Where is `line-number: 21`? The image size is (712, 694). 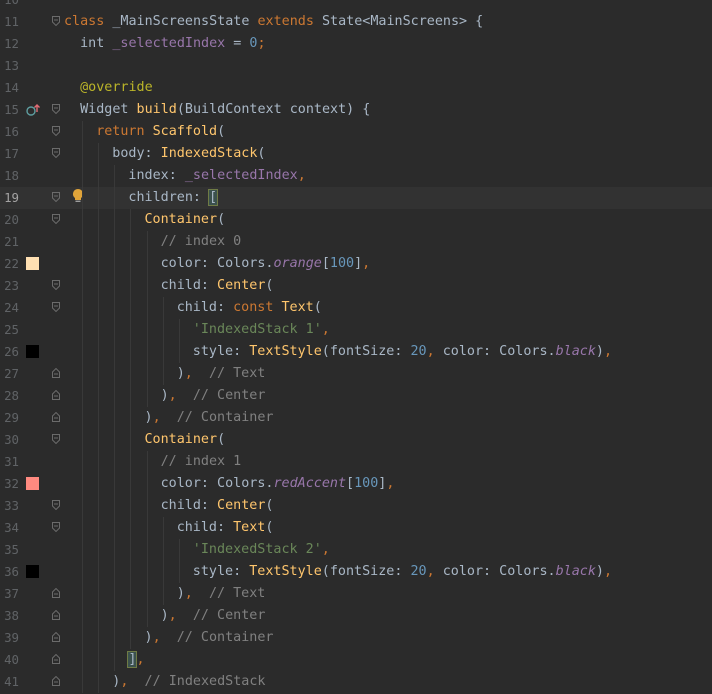
line-number: 21 is located at coordinates (9, 242).